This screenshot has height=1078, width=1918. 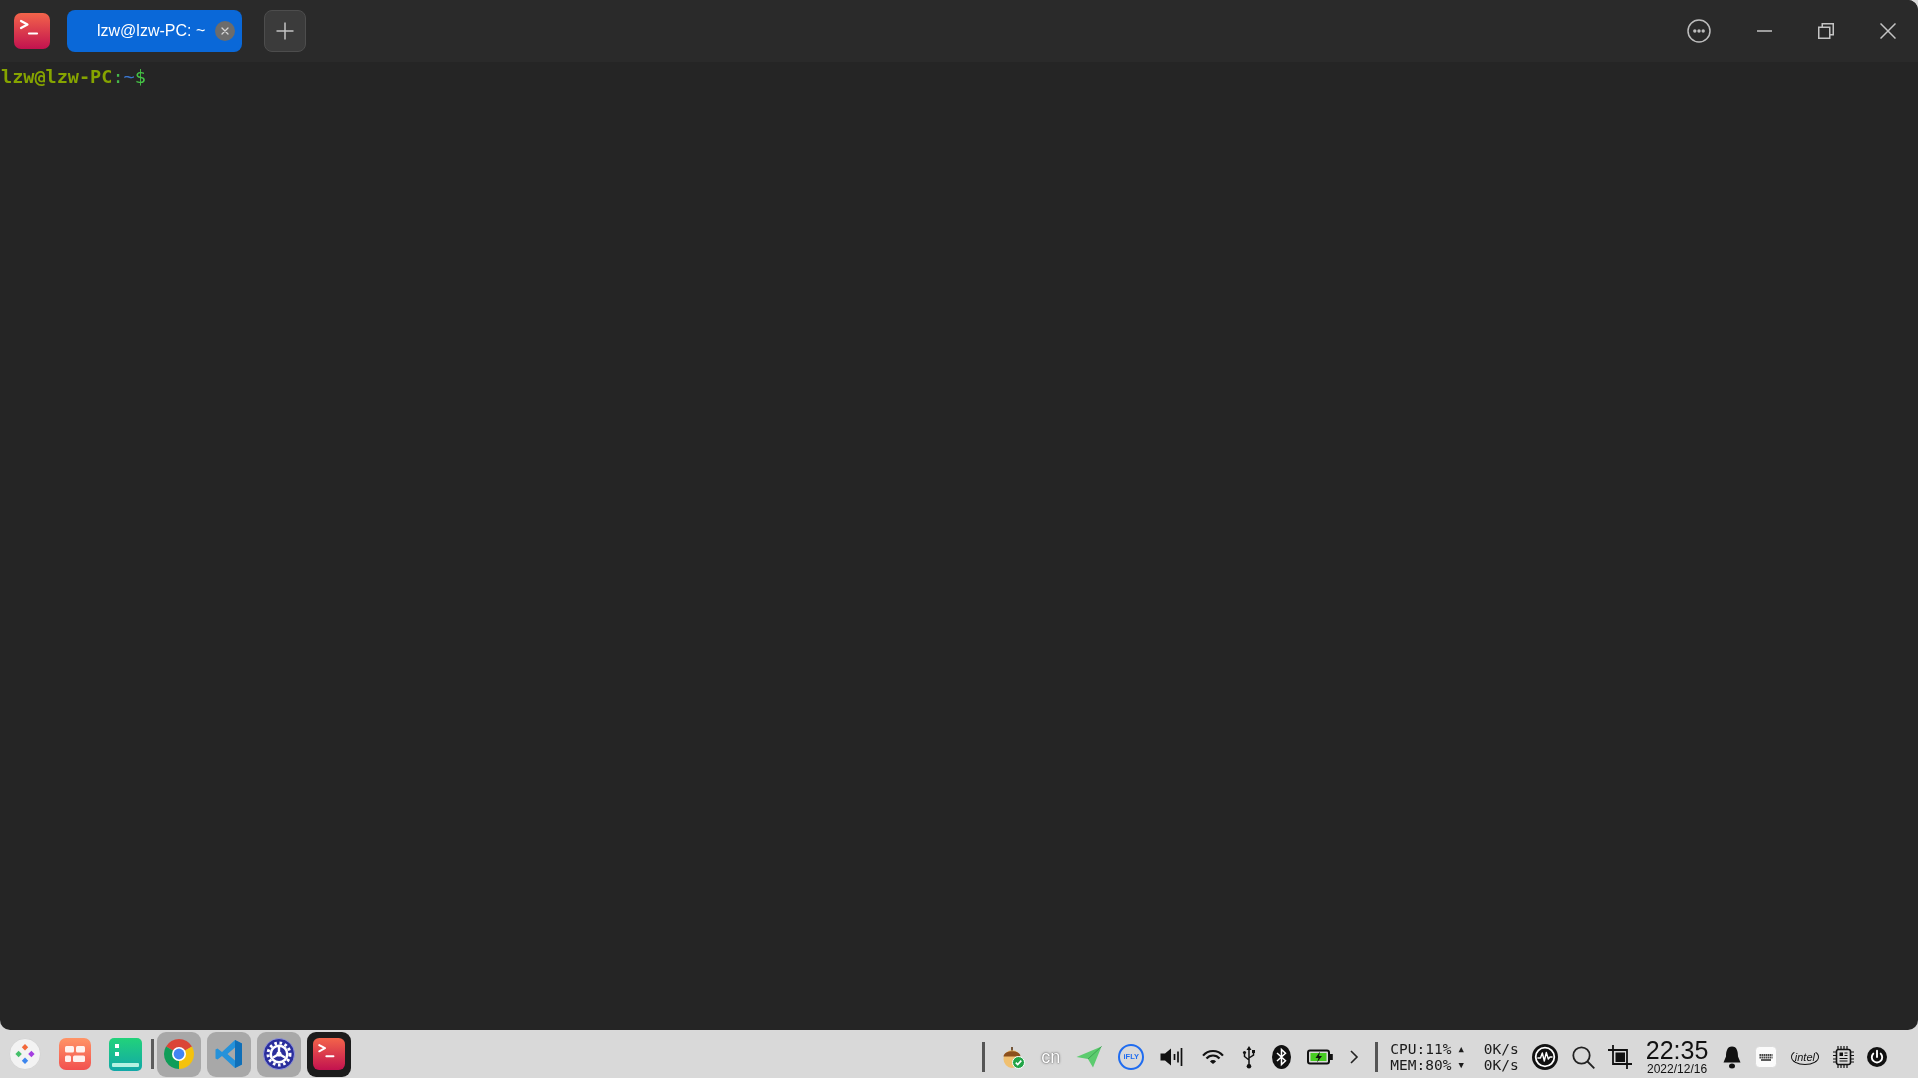 I want to click on bell-icon, so click(x=1731, y=1057).